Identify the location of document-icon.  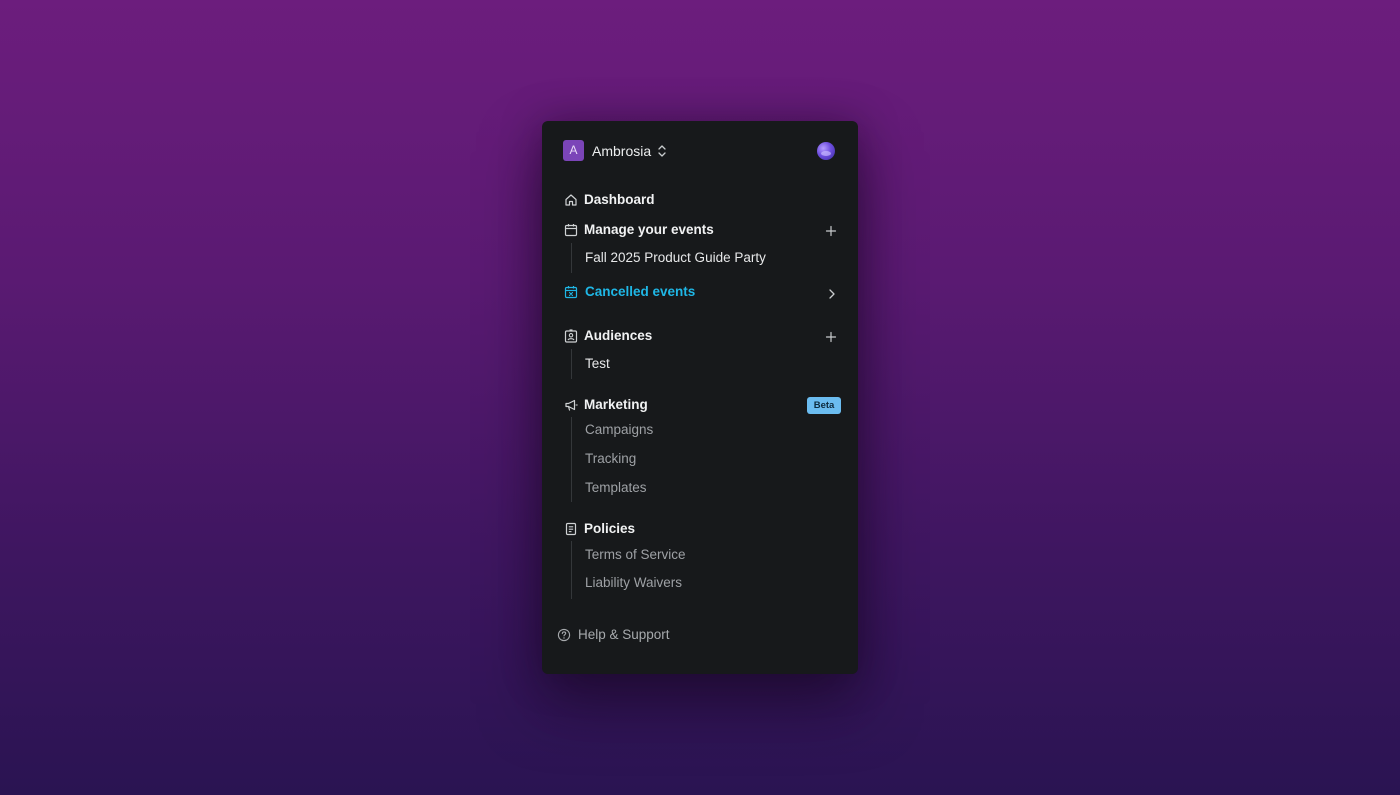
(571, 529).